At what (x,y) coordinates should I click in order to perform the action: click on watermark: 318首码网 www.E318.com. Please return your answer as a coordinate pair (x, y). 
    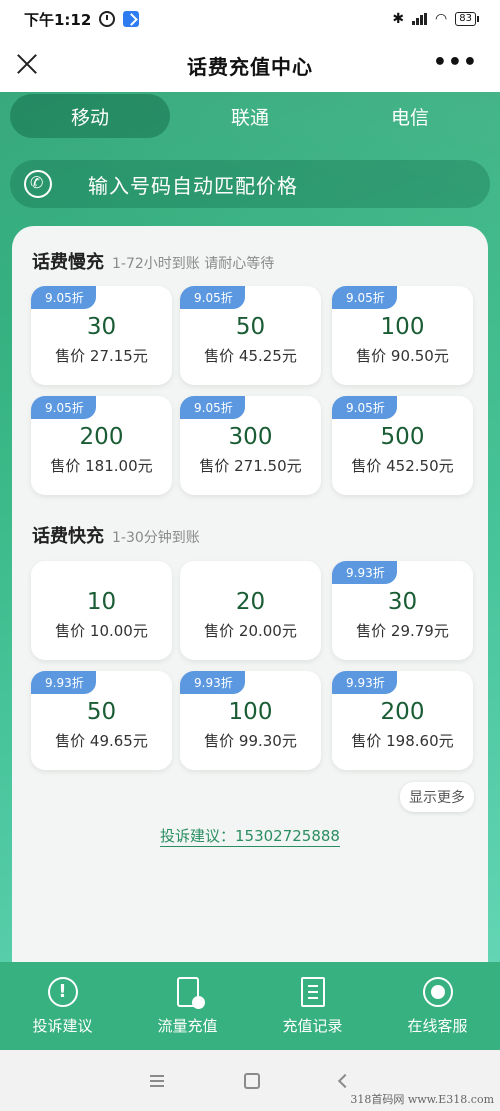
    Looking at the image, I should click on (422, 1099).